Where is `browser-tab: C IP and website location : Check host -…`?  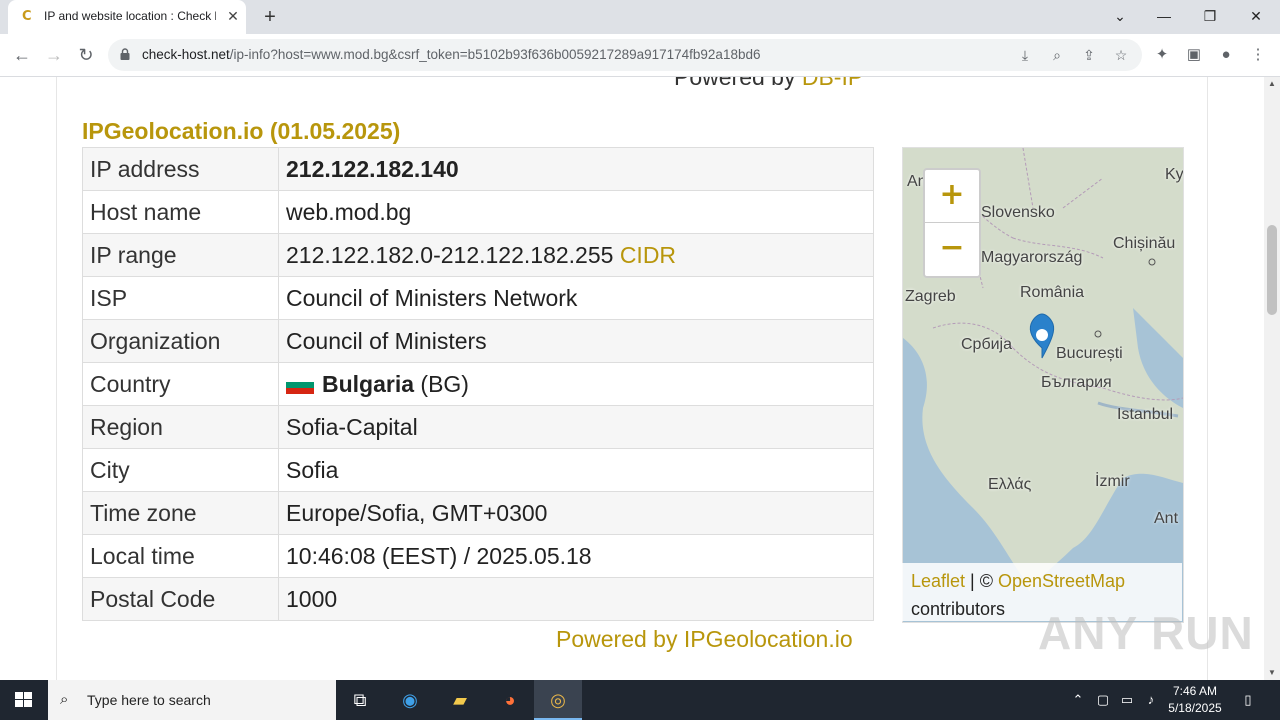 browser-tab: C IP and website location : Check host -… is located at coordinates (127, 17).